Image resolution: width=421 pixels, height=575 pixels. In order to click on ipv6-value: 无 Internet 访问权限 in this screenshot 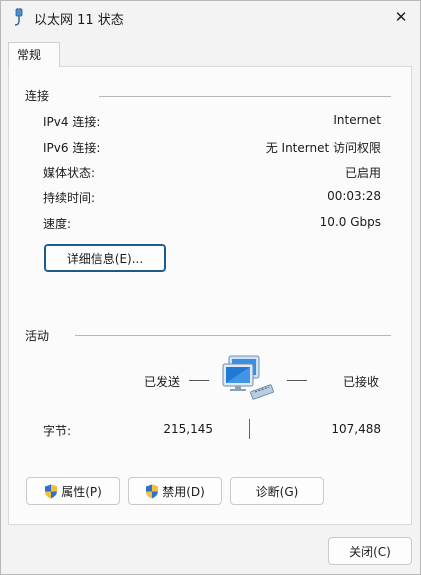, I will do `click(323, 148)`.